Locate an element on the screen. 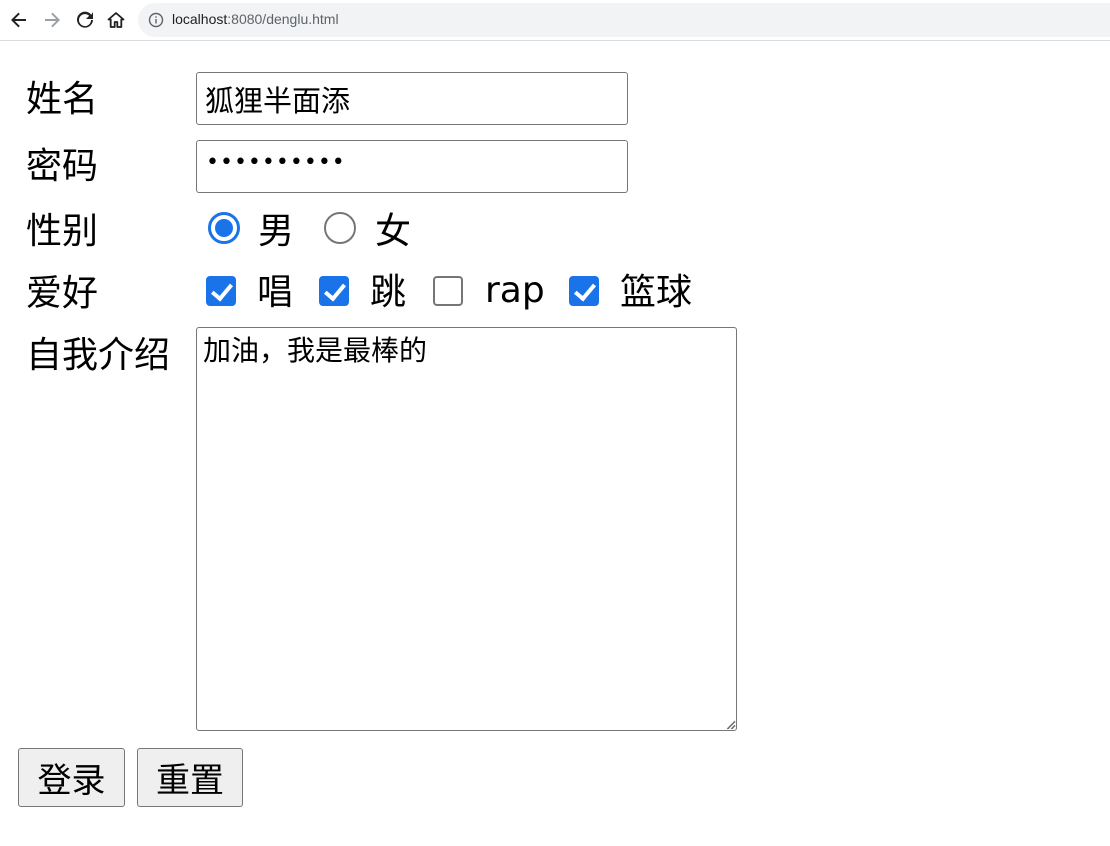 The image size is (1110, 846). gender-option-male-label: 男 is located at coordinates (276, 231).